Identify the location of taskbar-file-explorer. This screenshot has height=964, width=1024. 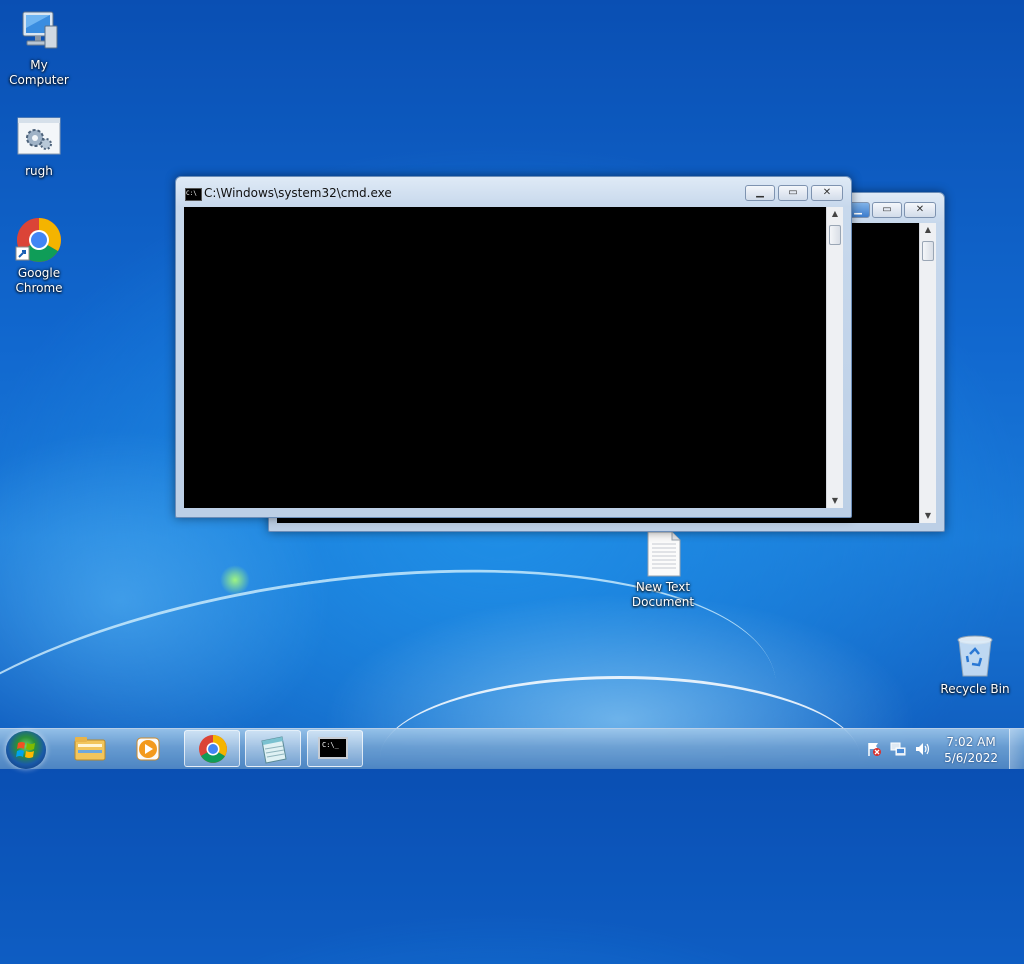
(89, 748).